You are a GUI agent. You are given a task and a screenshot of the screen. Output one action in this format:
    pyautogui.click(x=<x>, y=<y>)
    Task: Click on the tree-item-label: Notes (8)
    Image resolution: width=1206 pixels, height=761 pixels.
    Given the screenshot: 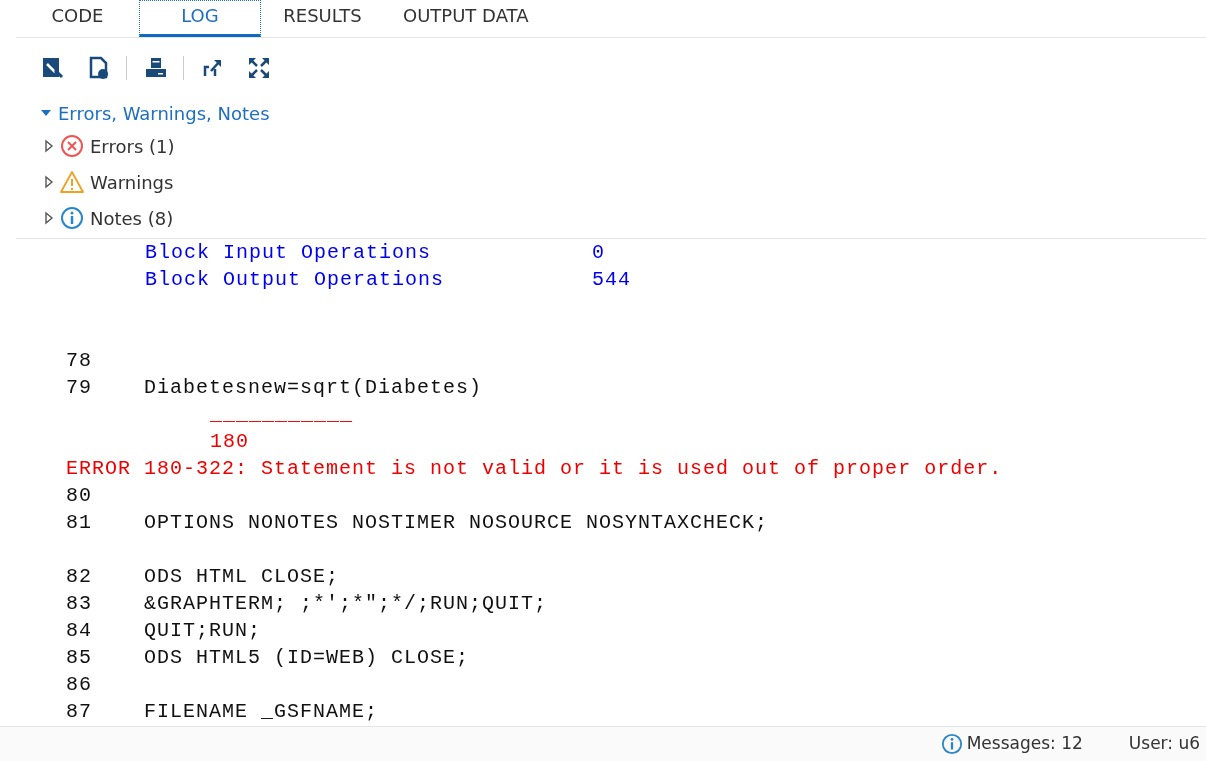 What is the action you would take?
    pyautogui.click(x=132, y=218)
    